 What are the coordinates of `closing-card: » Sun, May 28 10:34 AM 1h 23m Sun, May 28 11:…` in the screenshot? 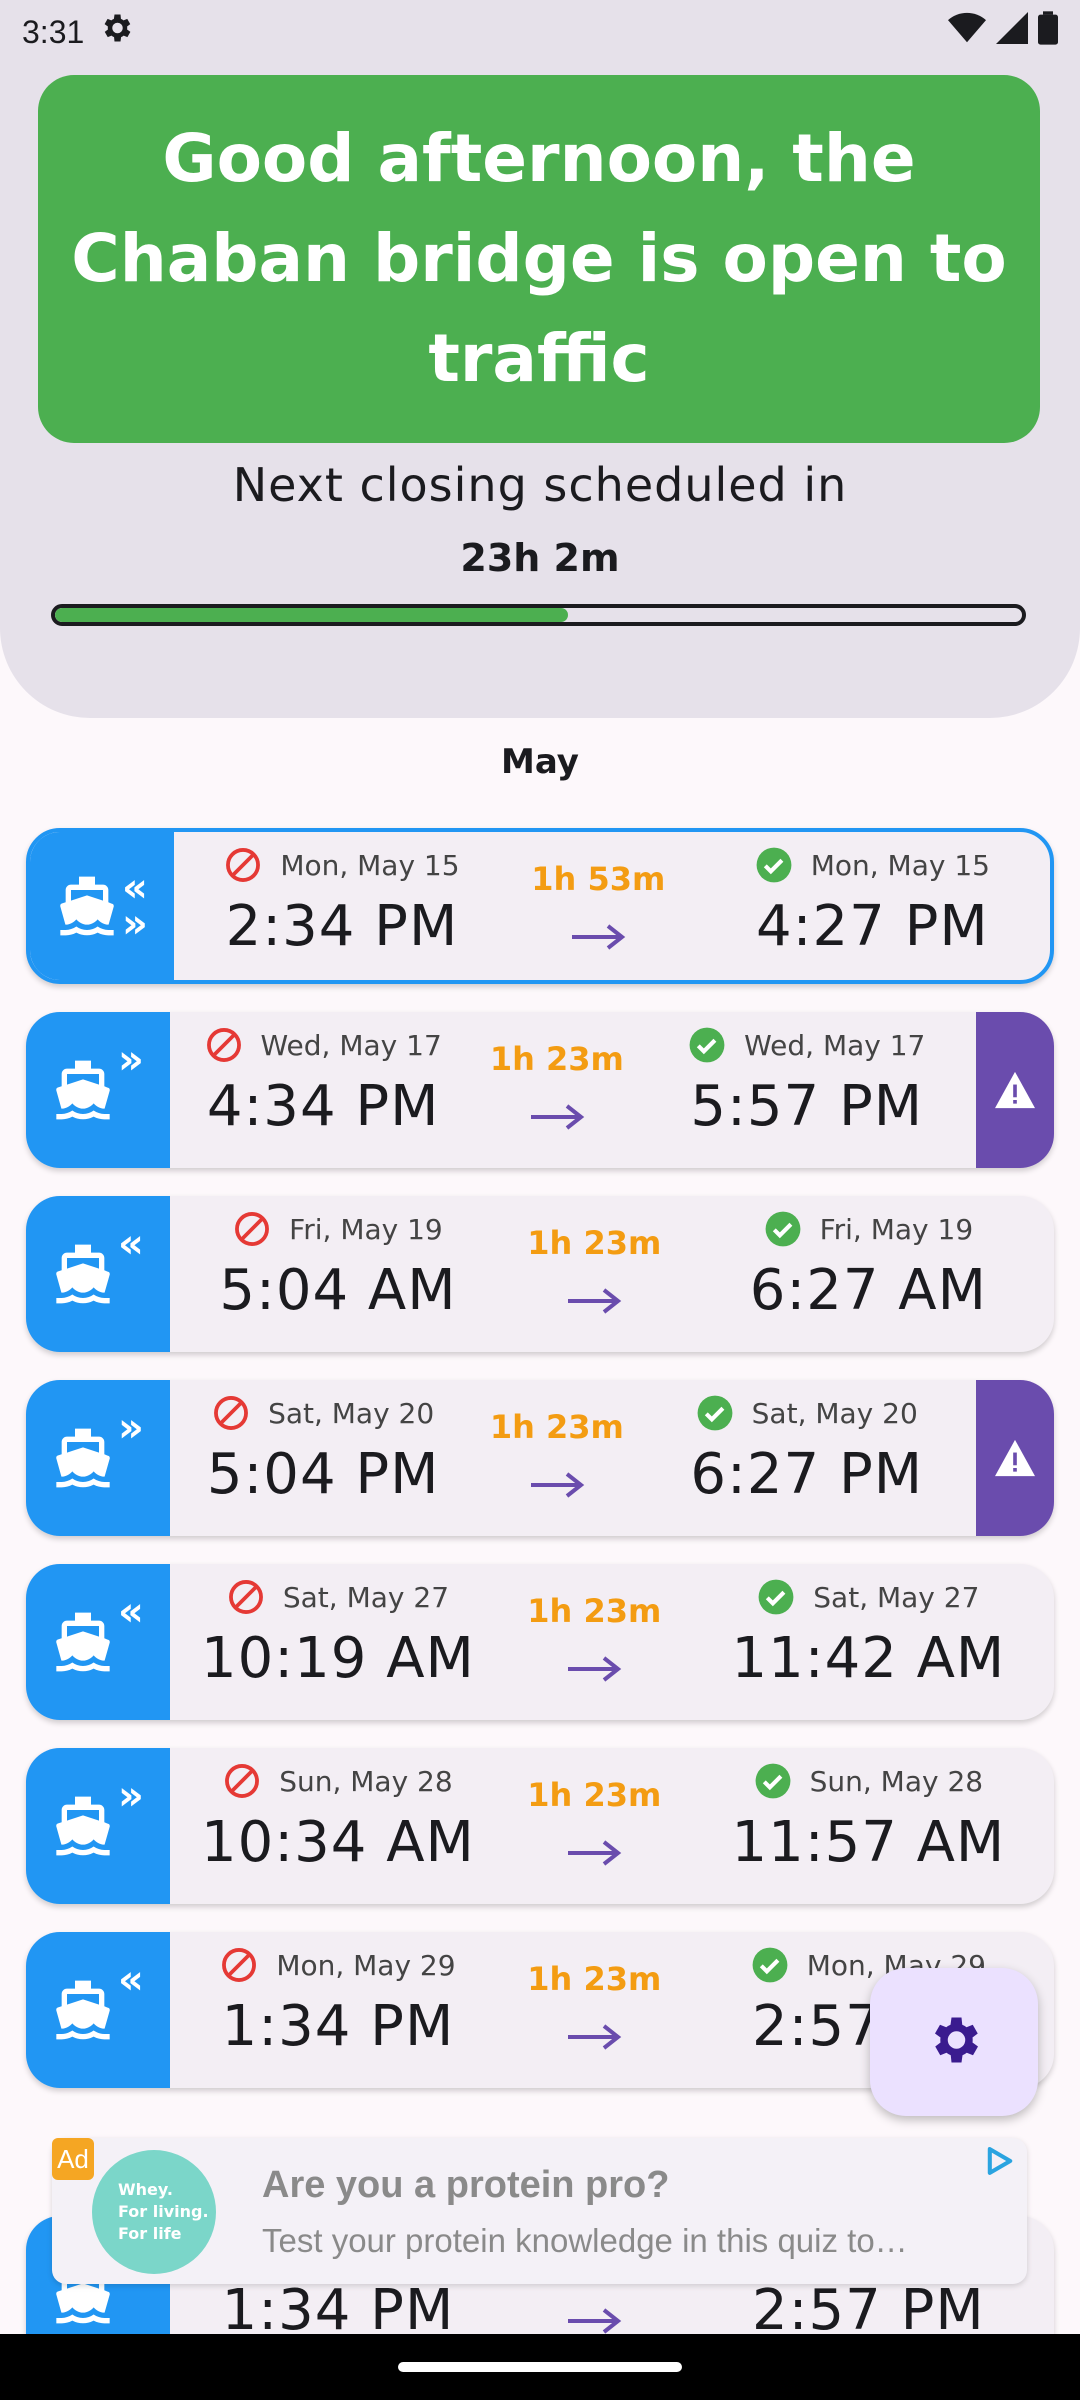 It's located at (540, 1826).